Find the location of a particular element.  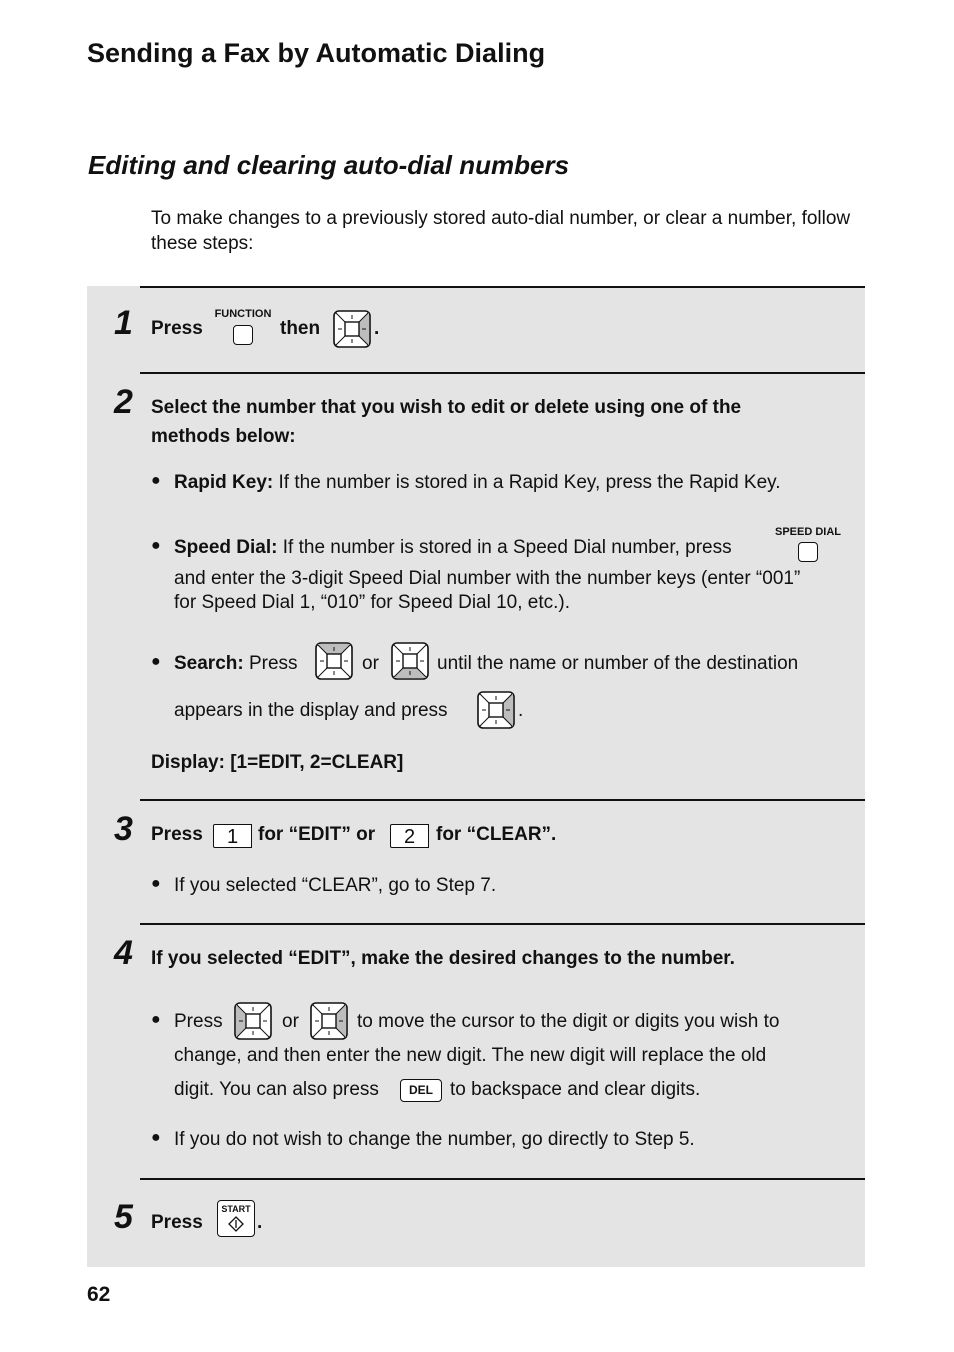

search-item: Search: Press is located at coordinates (236, 663).